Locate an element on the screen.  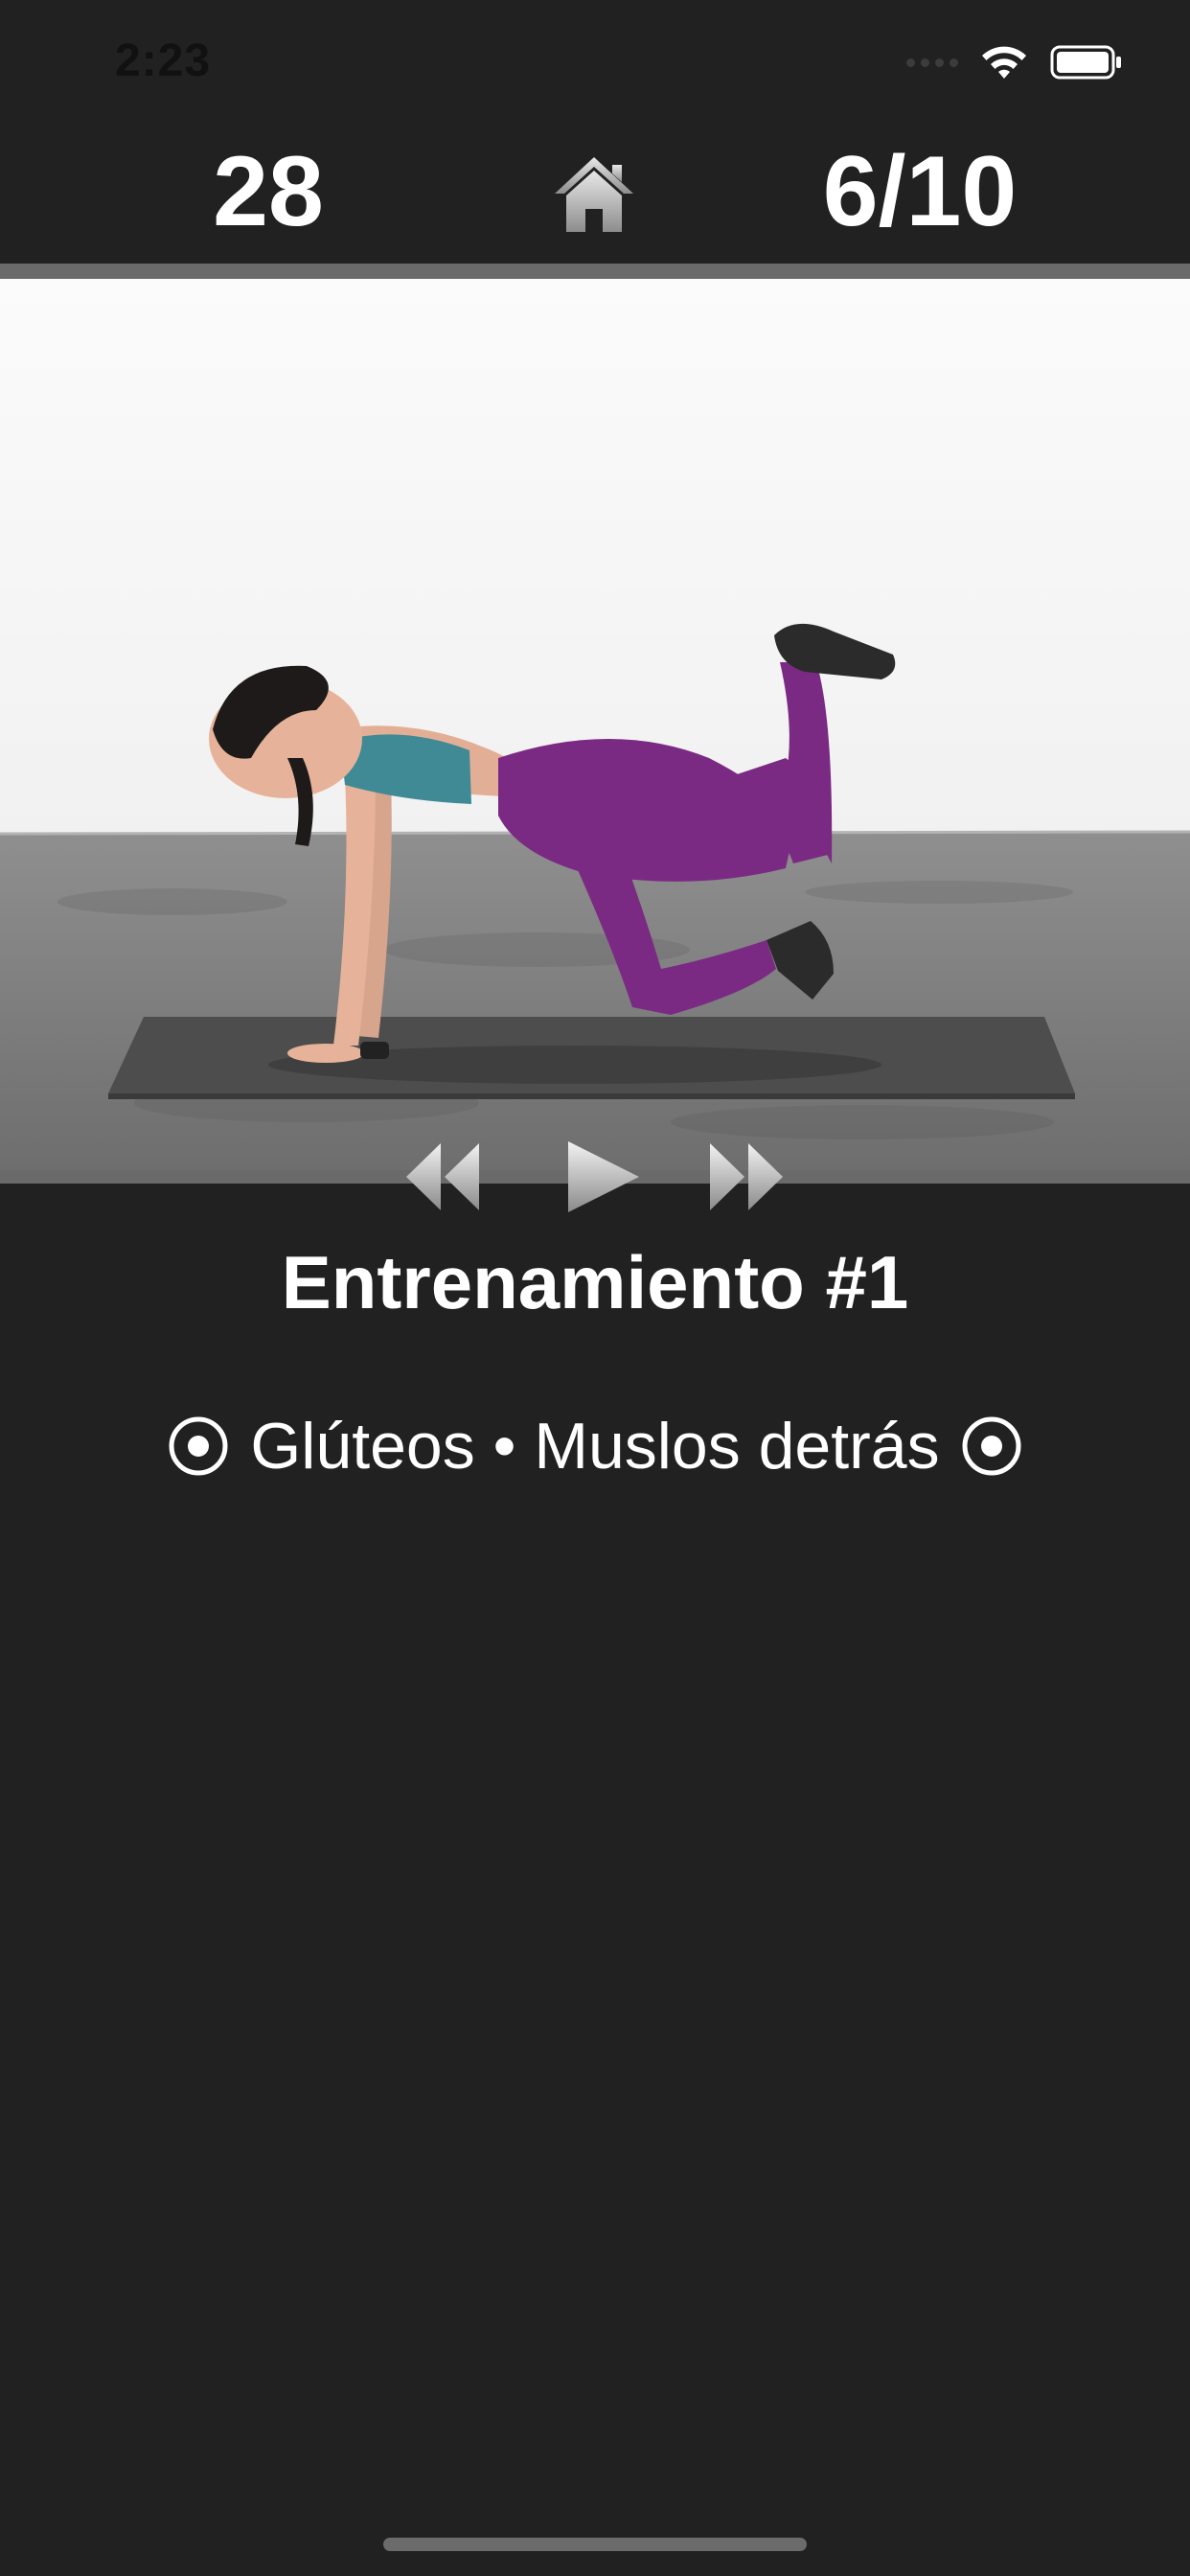
play-button is located at coordinates (604, 1177).